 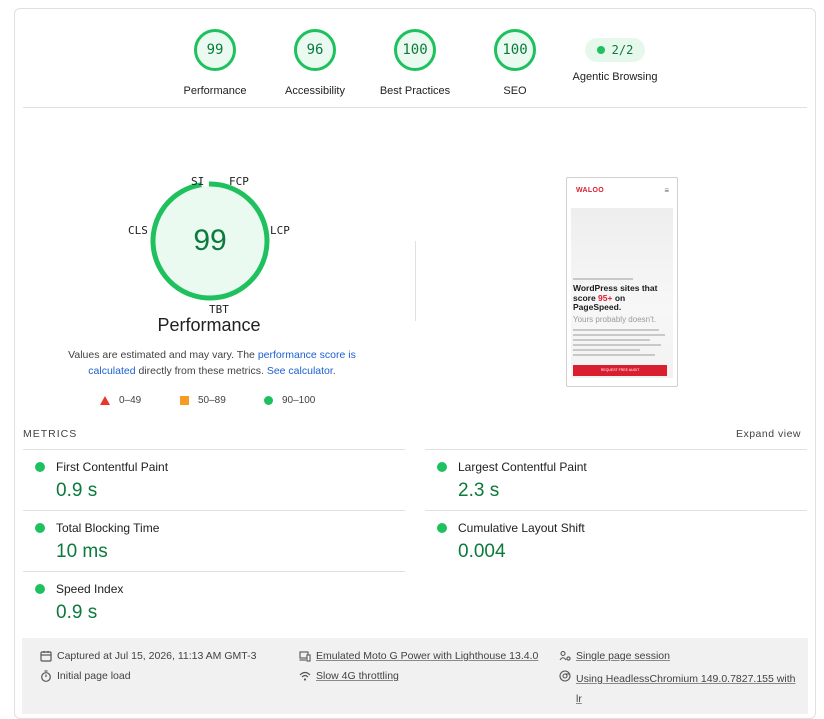 I want to click on gauge-label: Agentic Browsing, so click(x=615, y=77).